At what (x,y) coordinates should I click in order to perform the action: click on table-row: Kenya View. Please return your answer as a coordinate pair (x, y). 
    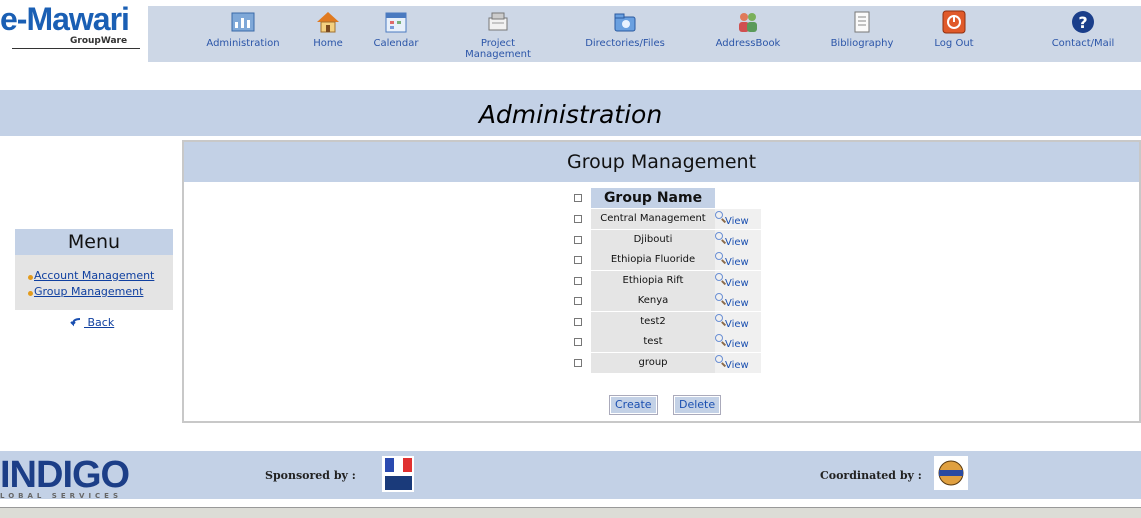
    Looking at the image, I should click on (666, 301).